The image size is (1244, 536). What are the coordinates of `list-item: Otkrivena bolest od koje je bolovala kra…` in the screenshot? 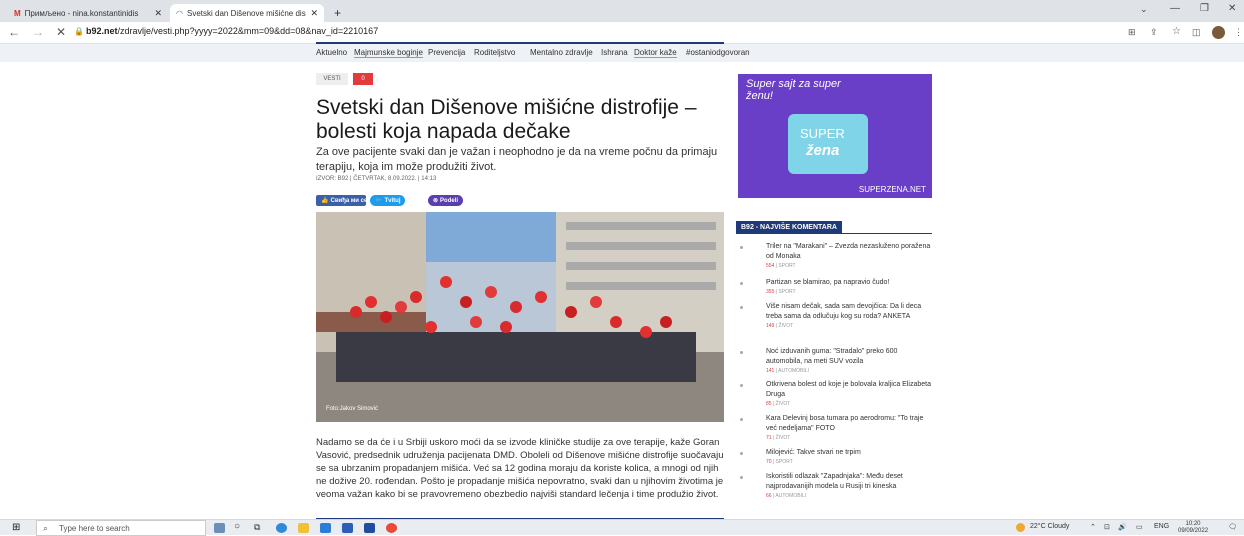 It's located at (836, 393).